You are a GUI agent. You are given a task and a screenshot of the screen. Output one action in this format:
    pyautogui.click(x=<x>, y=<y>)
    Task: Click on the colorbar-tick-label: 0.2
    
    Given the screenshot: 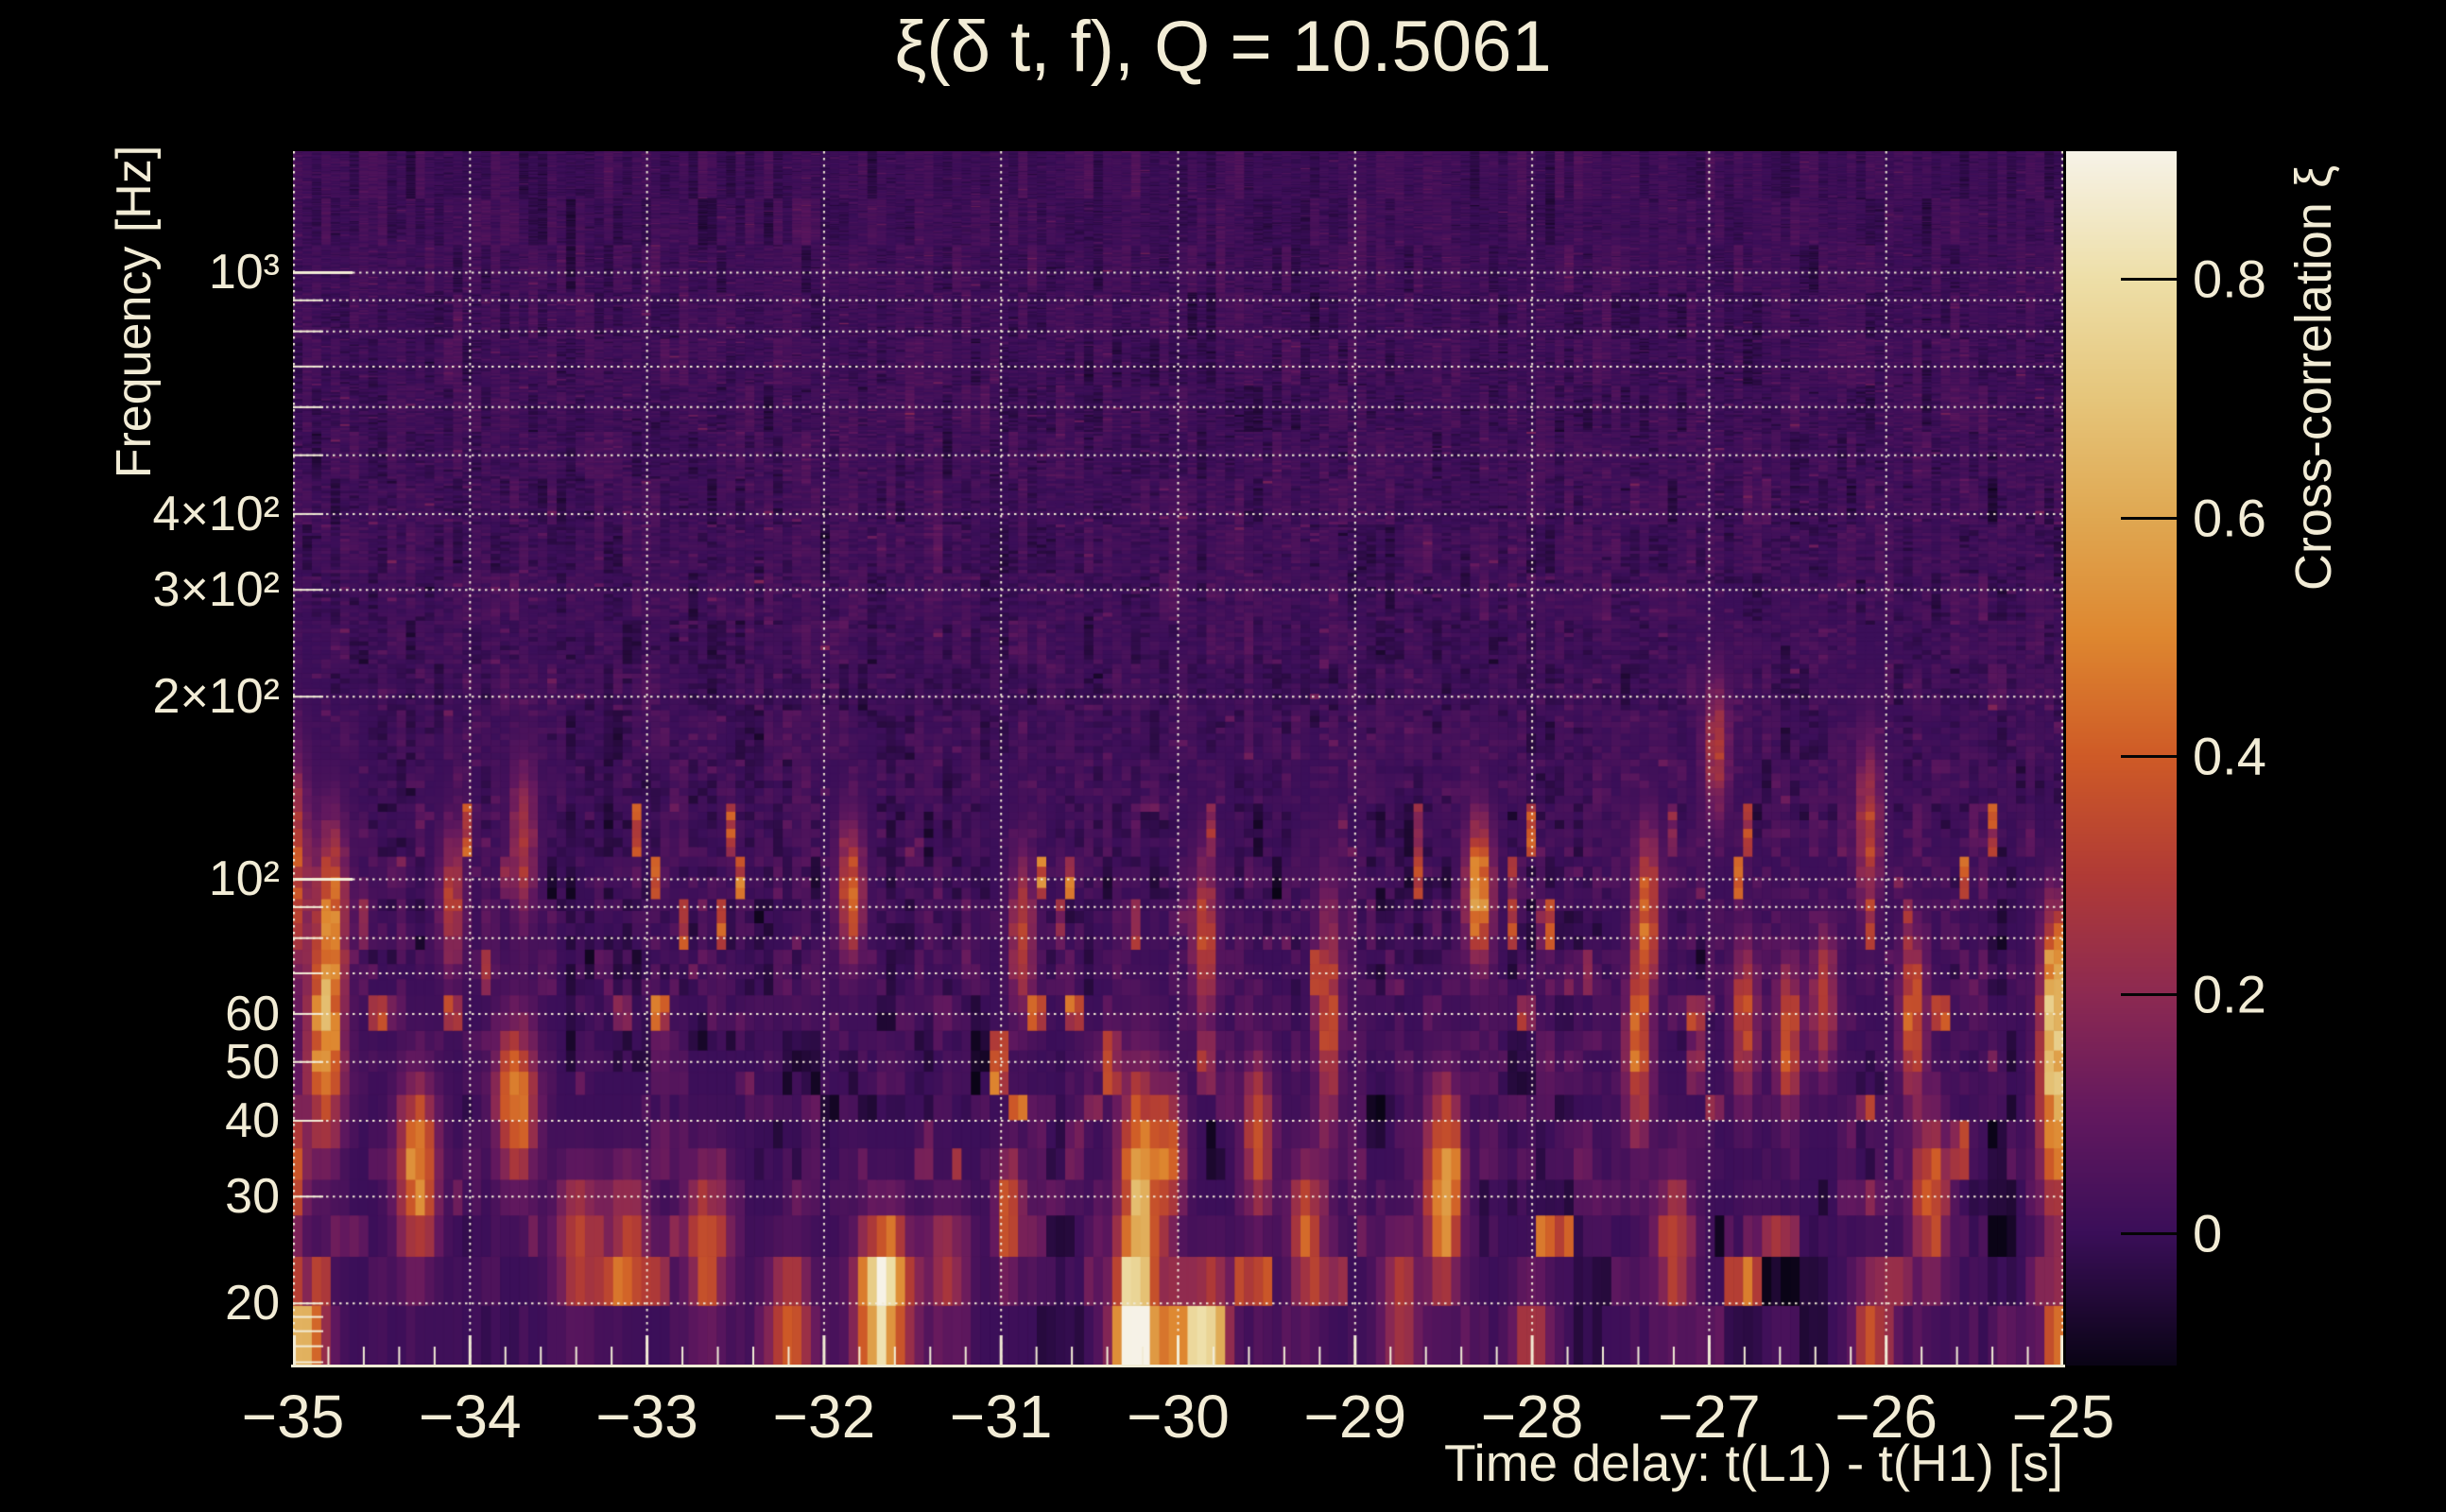 What is the action you would take?
    pyautogui.click(x=2229, y=994)
    